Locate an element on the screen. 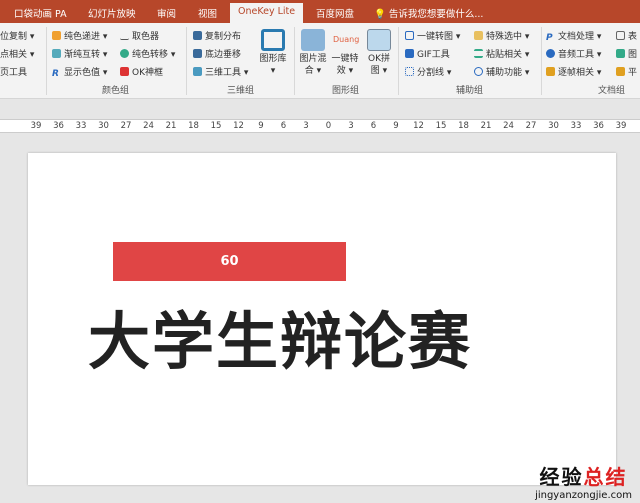 The image size is (640, 503). value-bar: 60 is located at coordinates (229, 261).